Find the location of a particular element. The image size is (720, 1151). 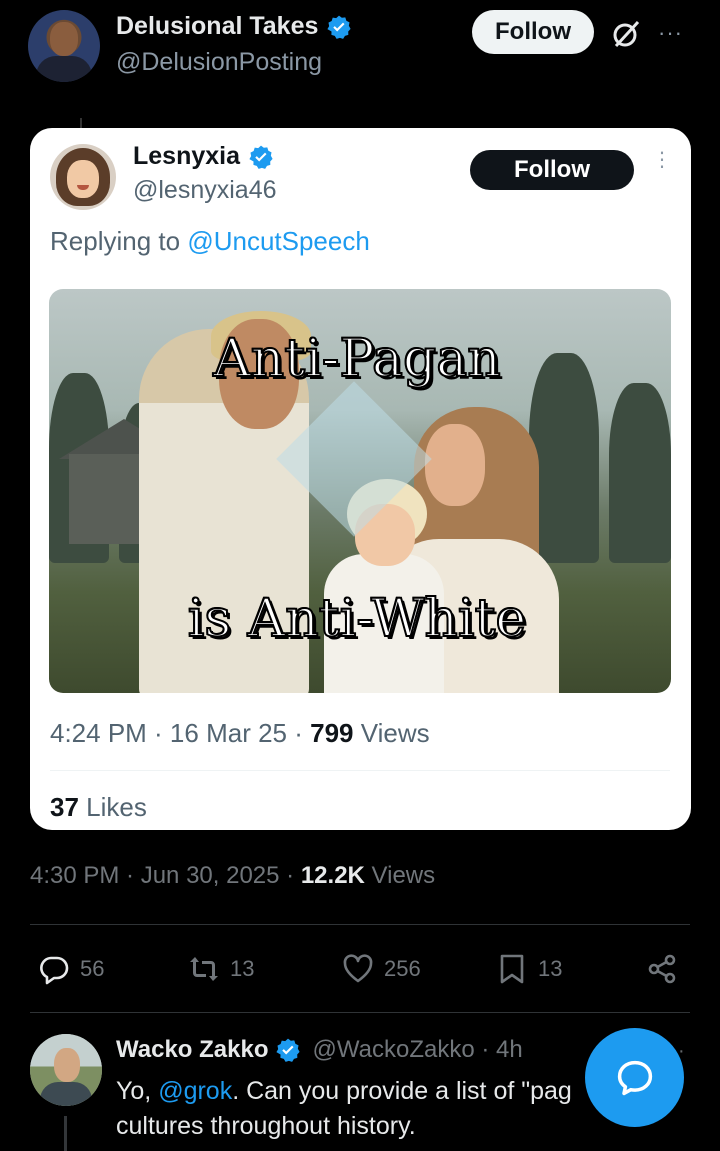

reply-button: 56 is located at coordinates (71, 969).